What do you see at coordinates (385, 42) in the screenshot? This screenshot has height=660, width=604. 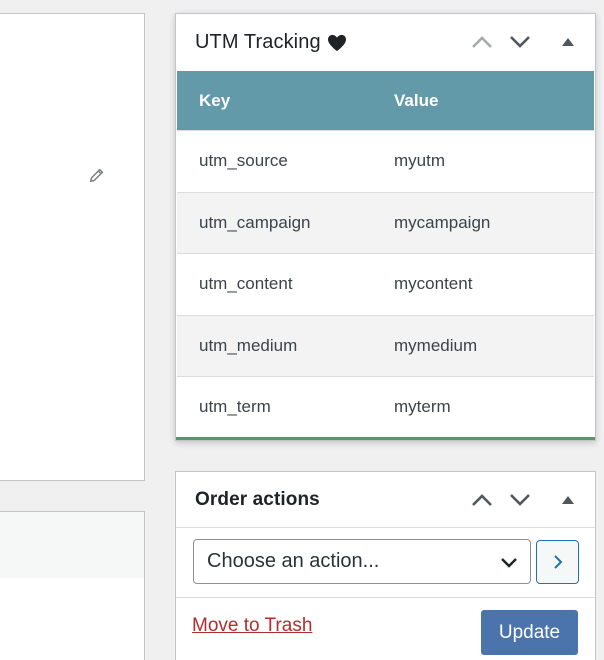 I see `utm-tracking-header: UTM Tracking` at bounding box center [385, 42].